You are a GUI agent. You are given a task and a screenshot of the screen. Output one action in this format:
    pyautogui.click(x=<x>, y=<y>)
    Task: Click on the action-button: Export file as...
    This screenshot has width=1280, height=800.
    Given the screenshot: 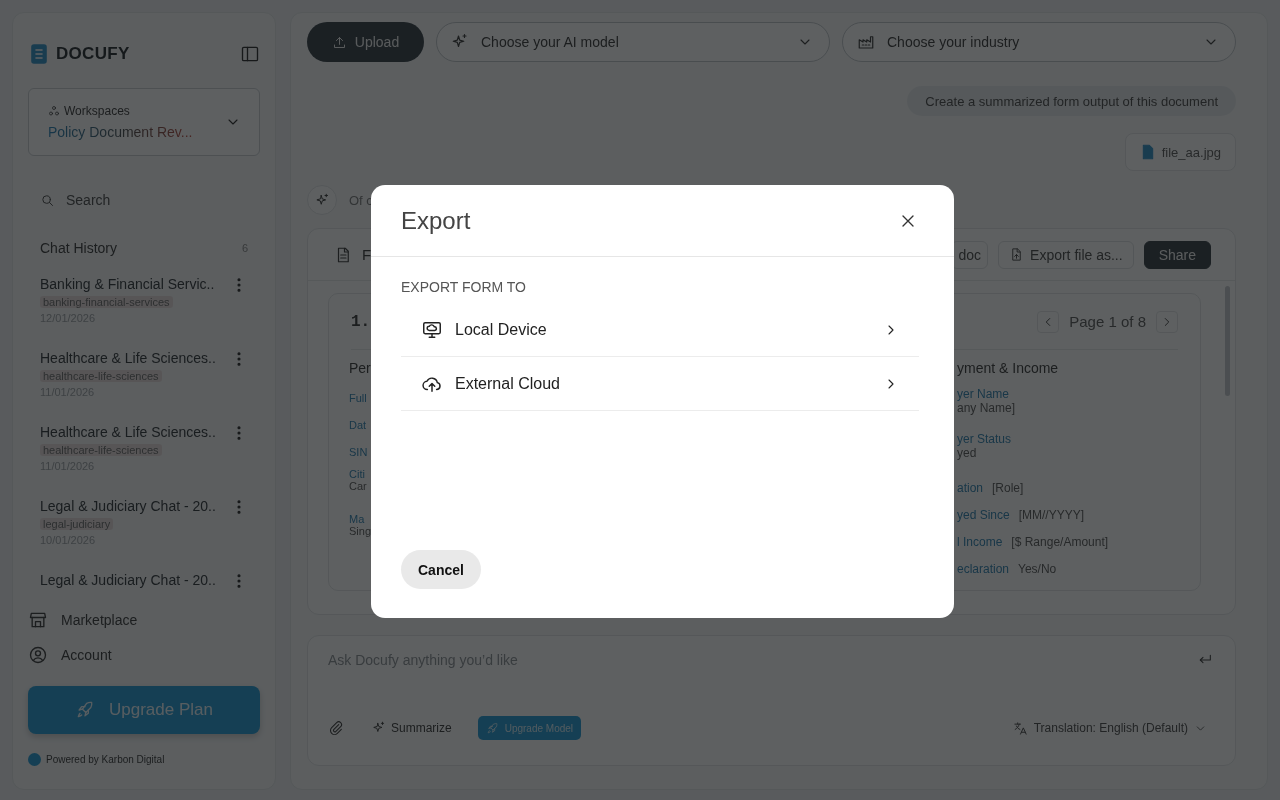 What is the action you would take?
    pyautogui.click(x=1066, y=254)
    